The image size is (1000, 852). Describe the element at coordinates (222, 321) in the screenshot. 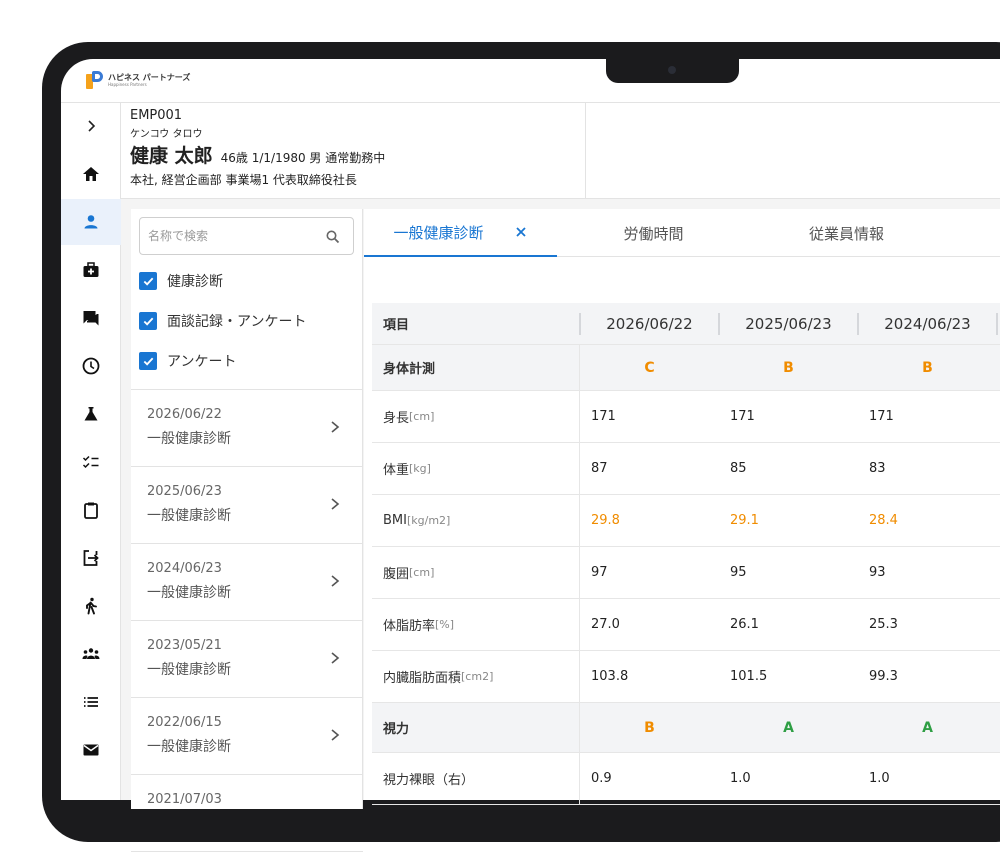

I see `filter-interview: 面談記録・アンケート` at that location.